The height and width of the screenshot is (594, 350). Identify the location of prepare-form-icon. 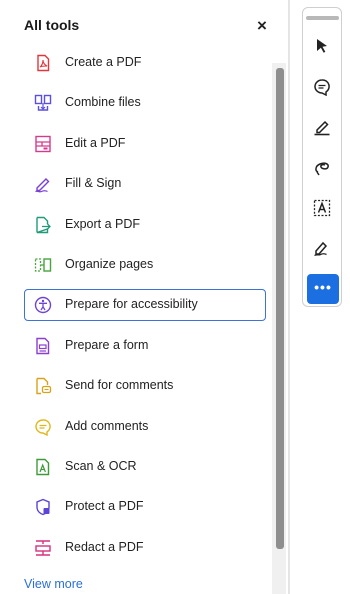
(43, 345).